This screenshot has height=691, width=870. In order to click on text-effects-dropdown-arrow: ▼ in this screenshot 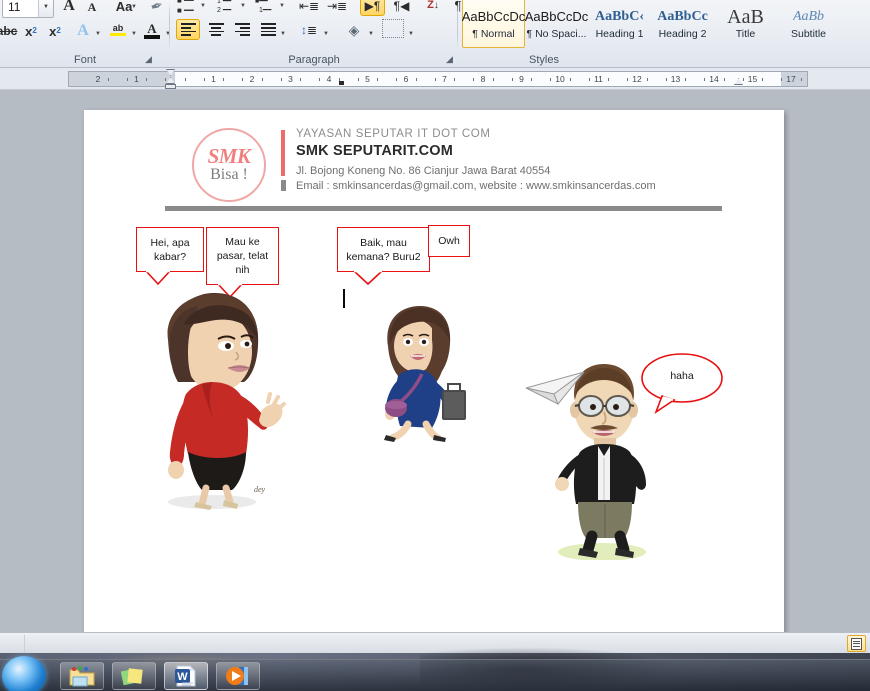, I will do `click(98, 34)`.